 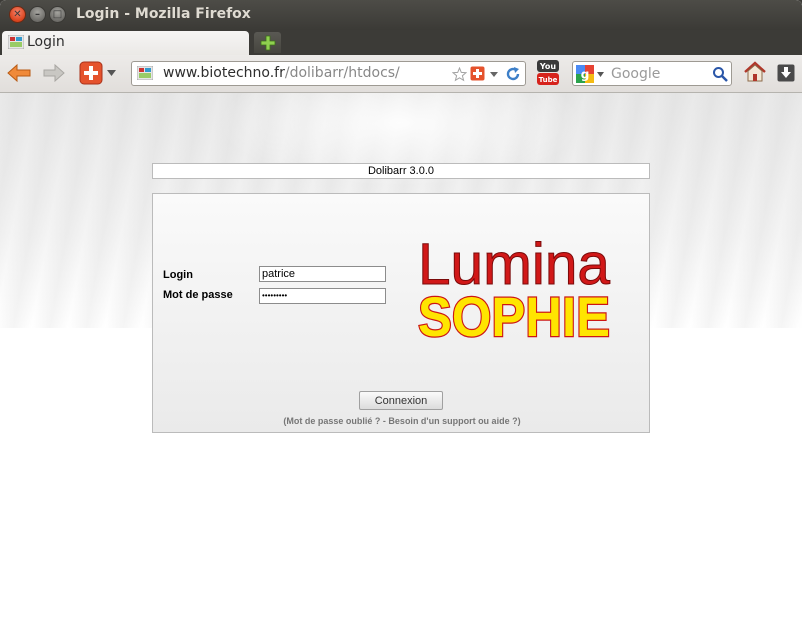 What do you see at coordinates (548, 80) in the screenshot?
I see `svg-text: Tube` at bounding box center [548, 80].